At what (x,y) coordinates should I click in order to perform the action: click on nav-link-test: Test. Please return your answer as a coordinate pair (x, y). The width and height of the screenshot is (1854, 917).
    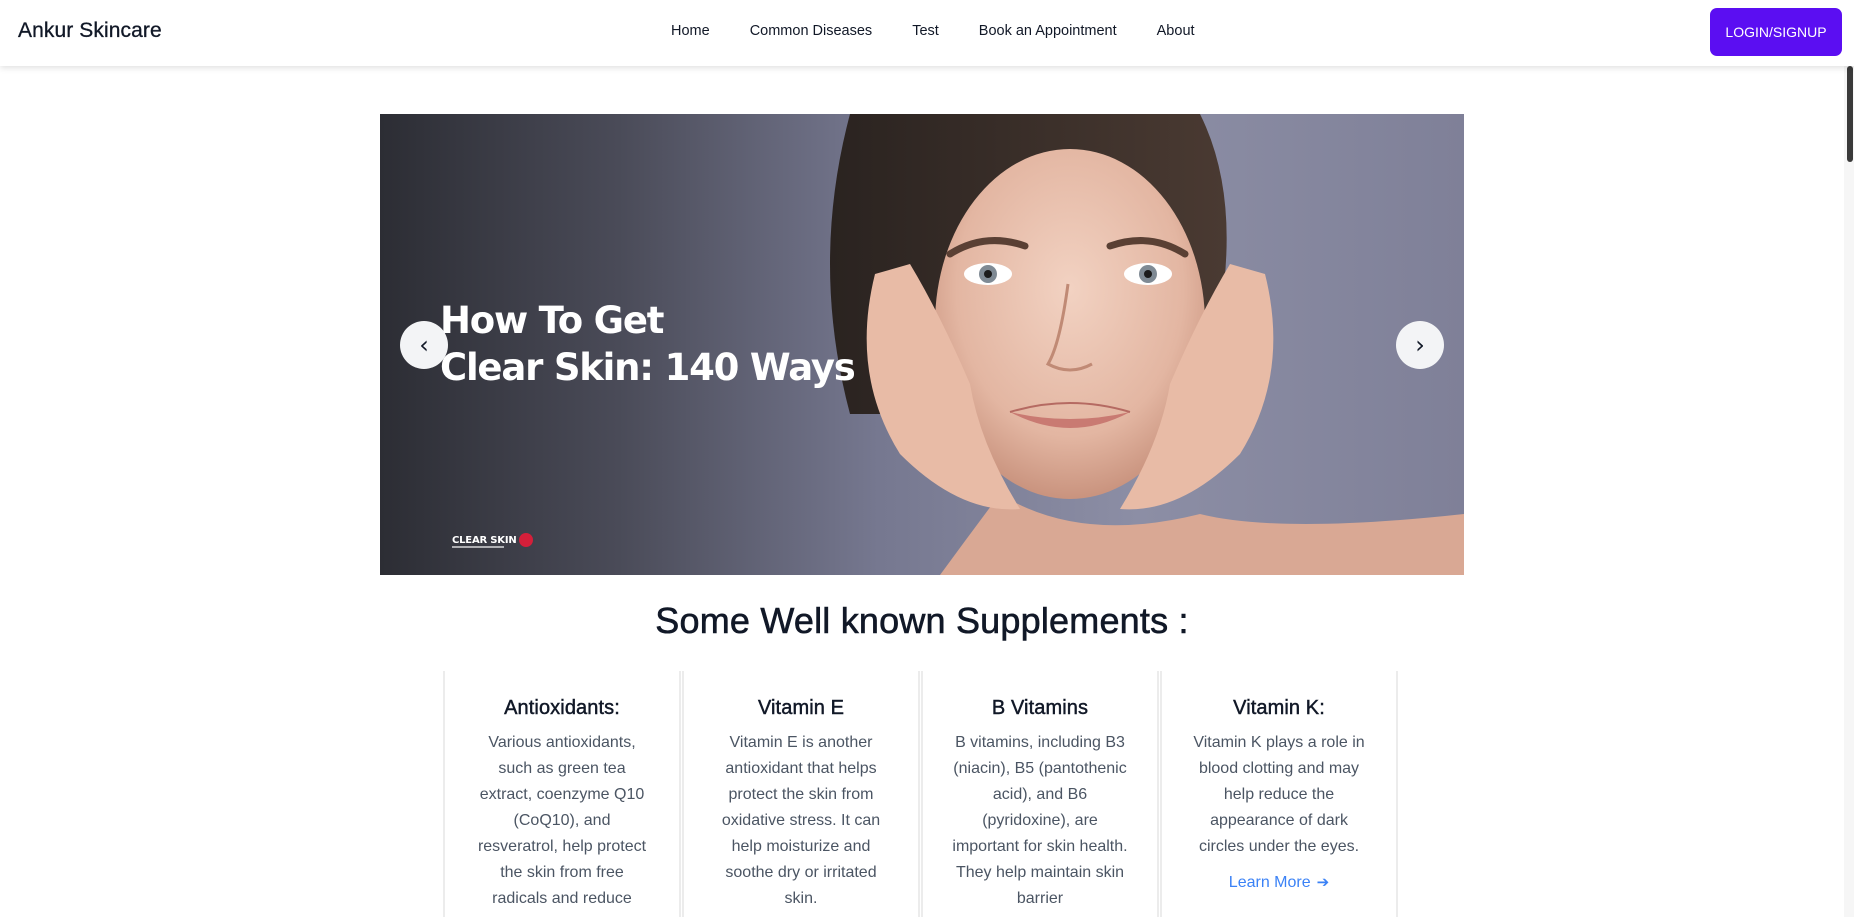
    Looking at the image, I should click on (925, 31).